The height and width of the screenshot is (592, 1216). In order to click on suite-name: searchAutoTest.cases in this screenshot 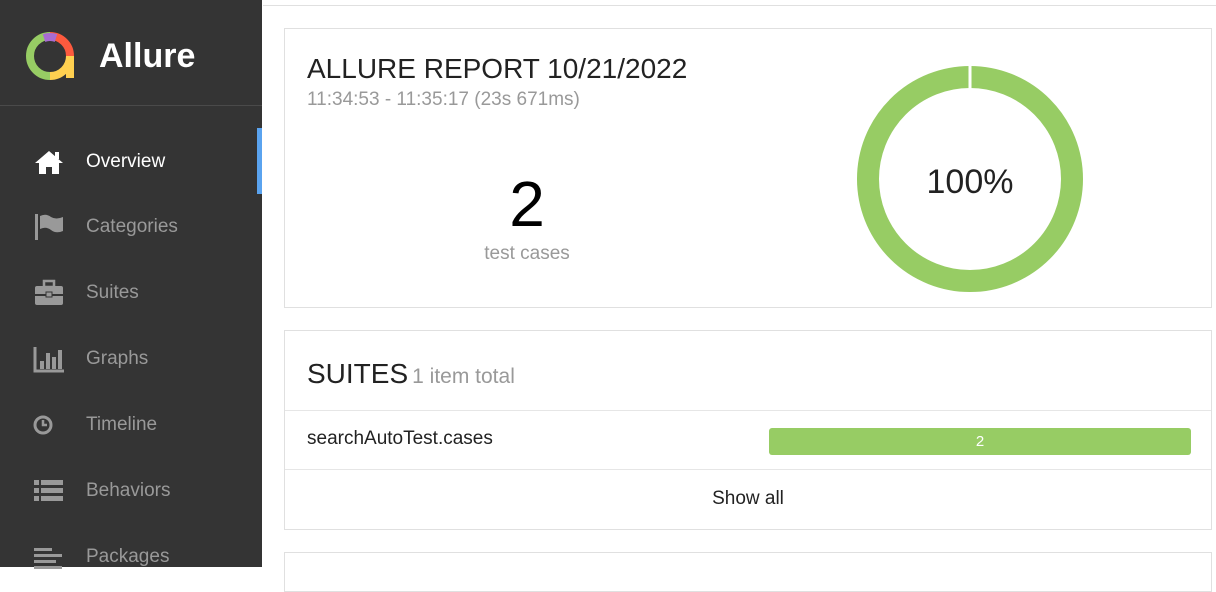, I will do `click(400, 438)`.